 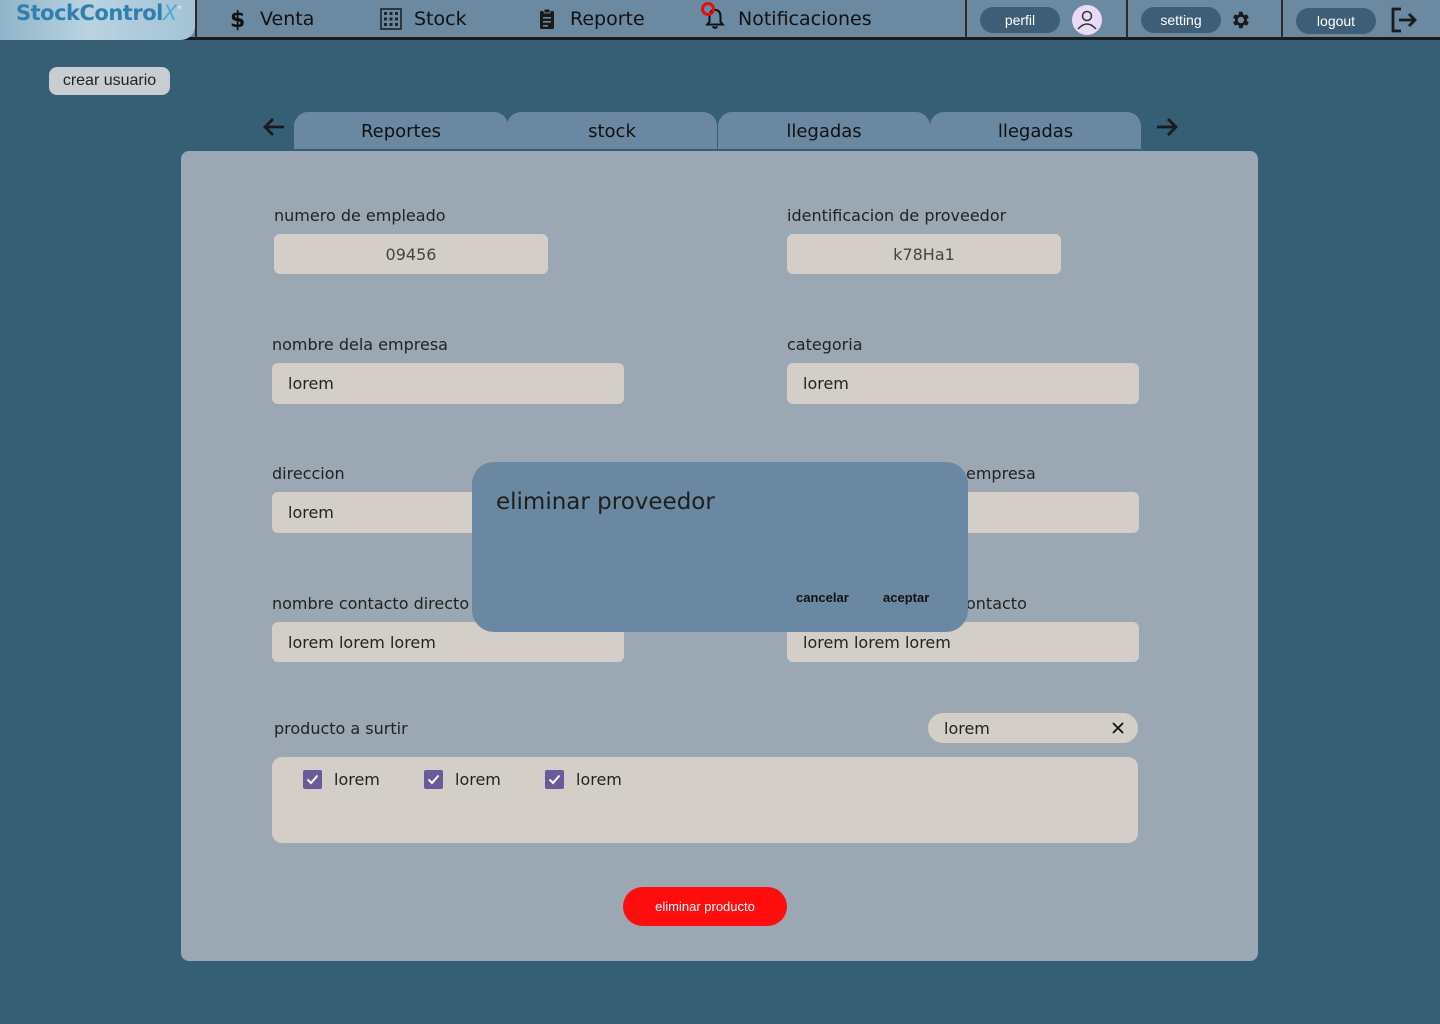 What do you see at coordinates (1033, 728) in the screenshot?
I see `producto-search-input: lorem` at bounding box center [1033, 728].